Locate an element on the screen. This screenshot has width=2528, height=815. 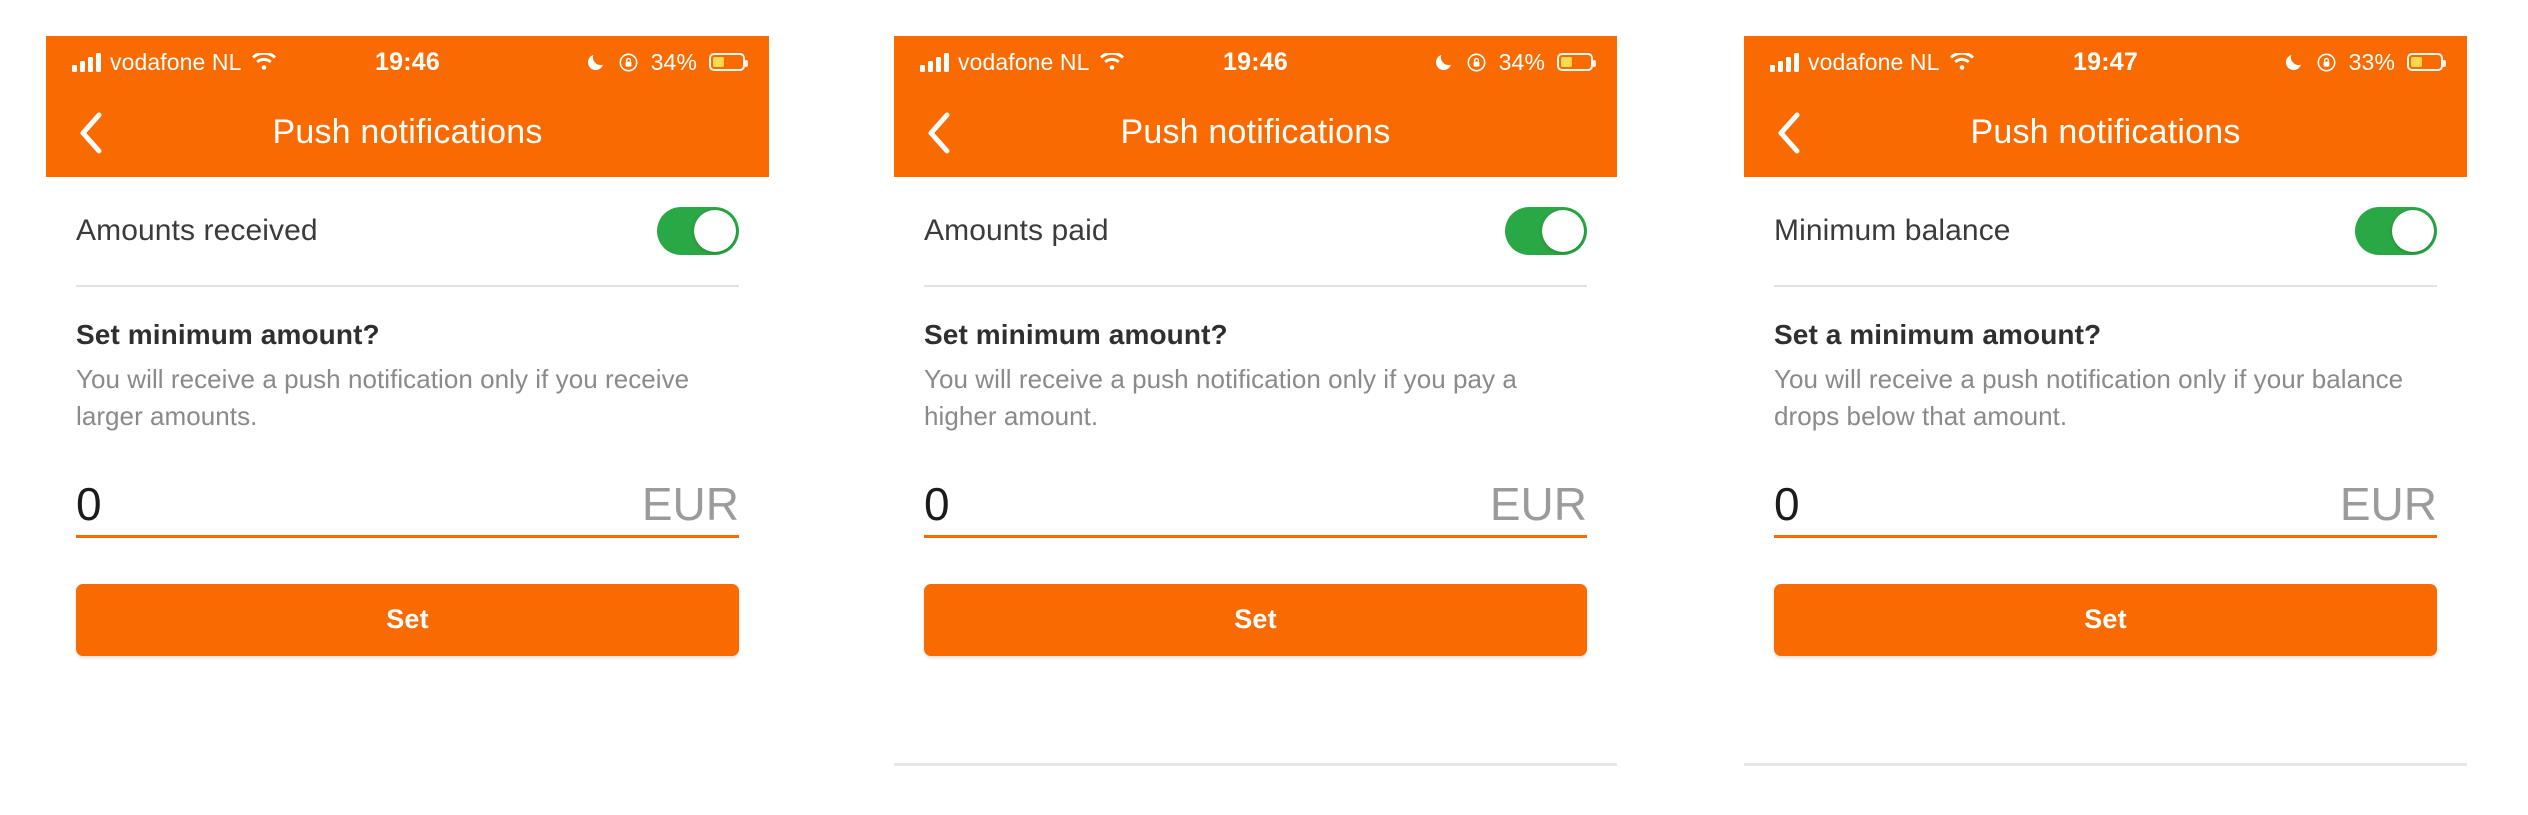
app-header: vodafone NL 19:47 33% Push notifications is located at coordinates (2105, 106).